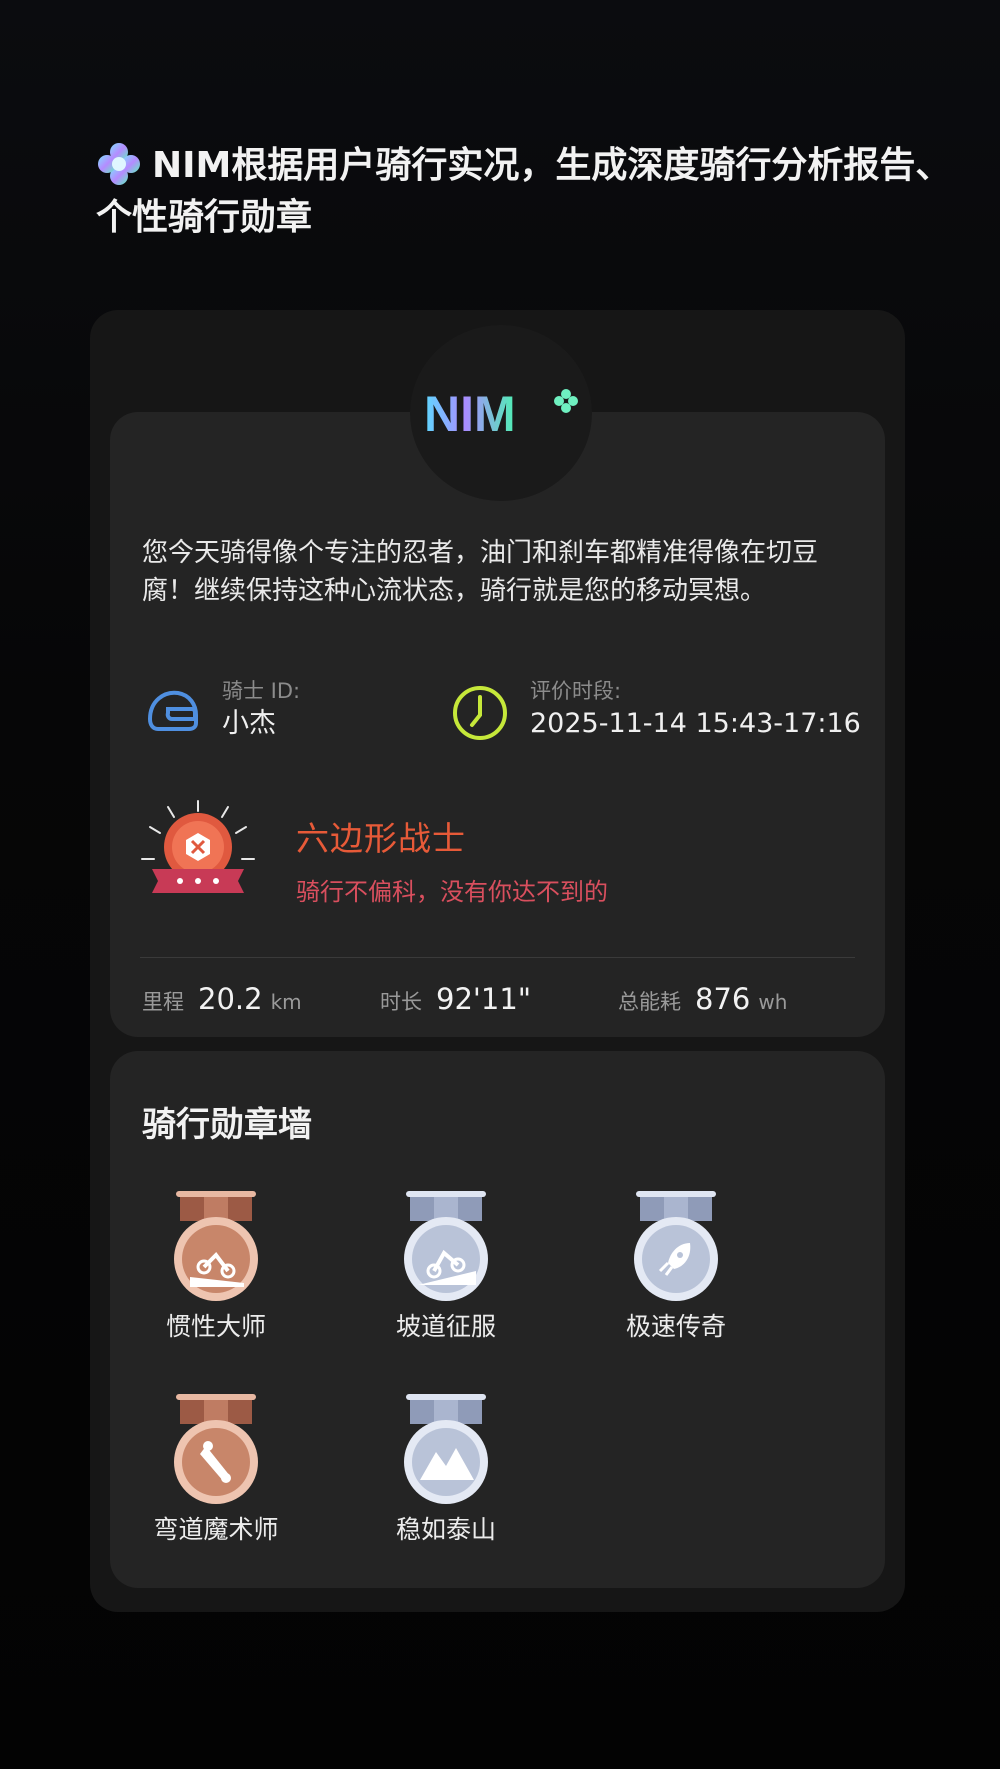 The image size is (1000, 1769). I want to click on stat-value: 20.2, so click(230, 999).